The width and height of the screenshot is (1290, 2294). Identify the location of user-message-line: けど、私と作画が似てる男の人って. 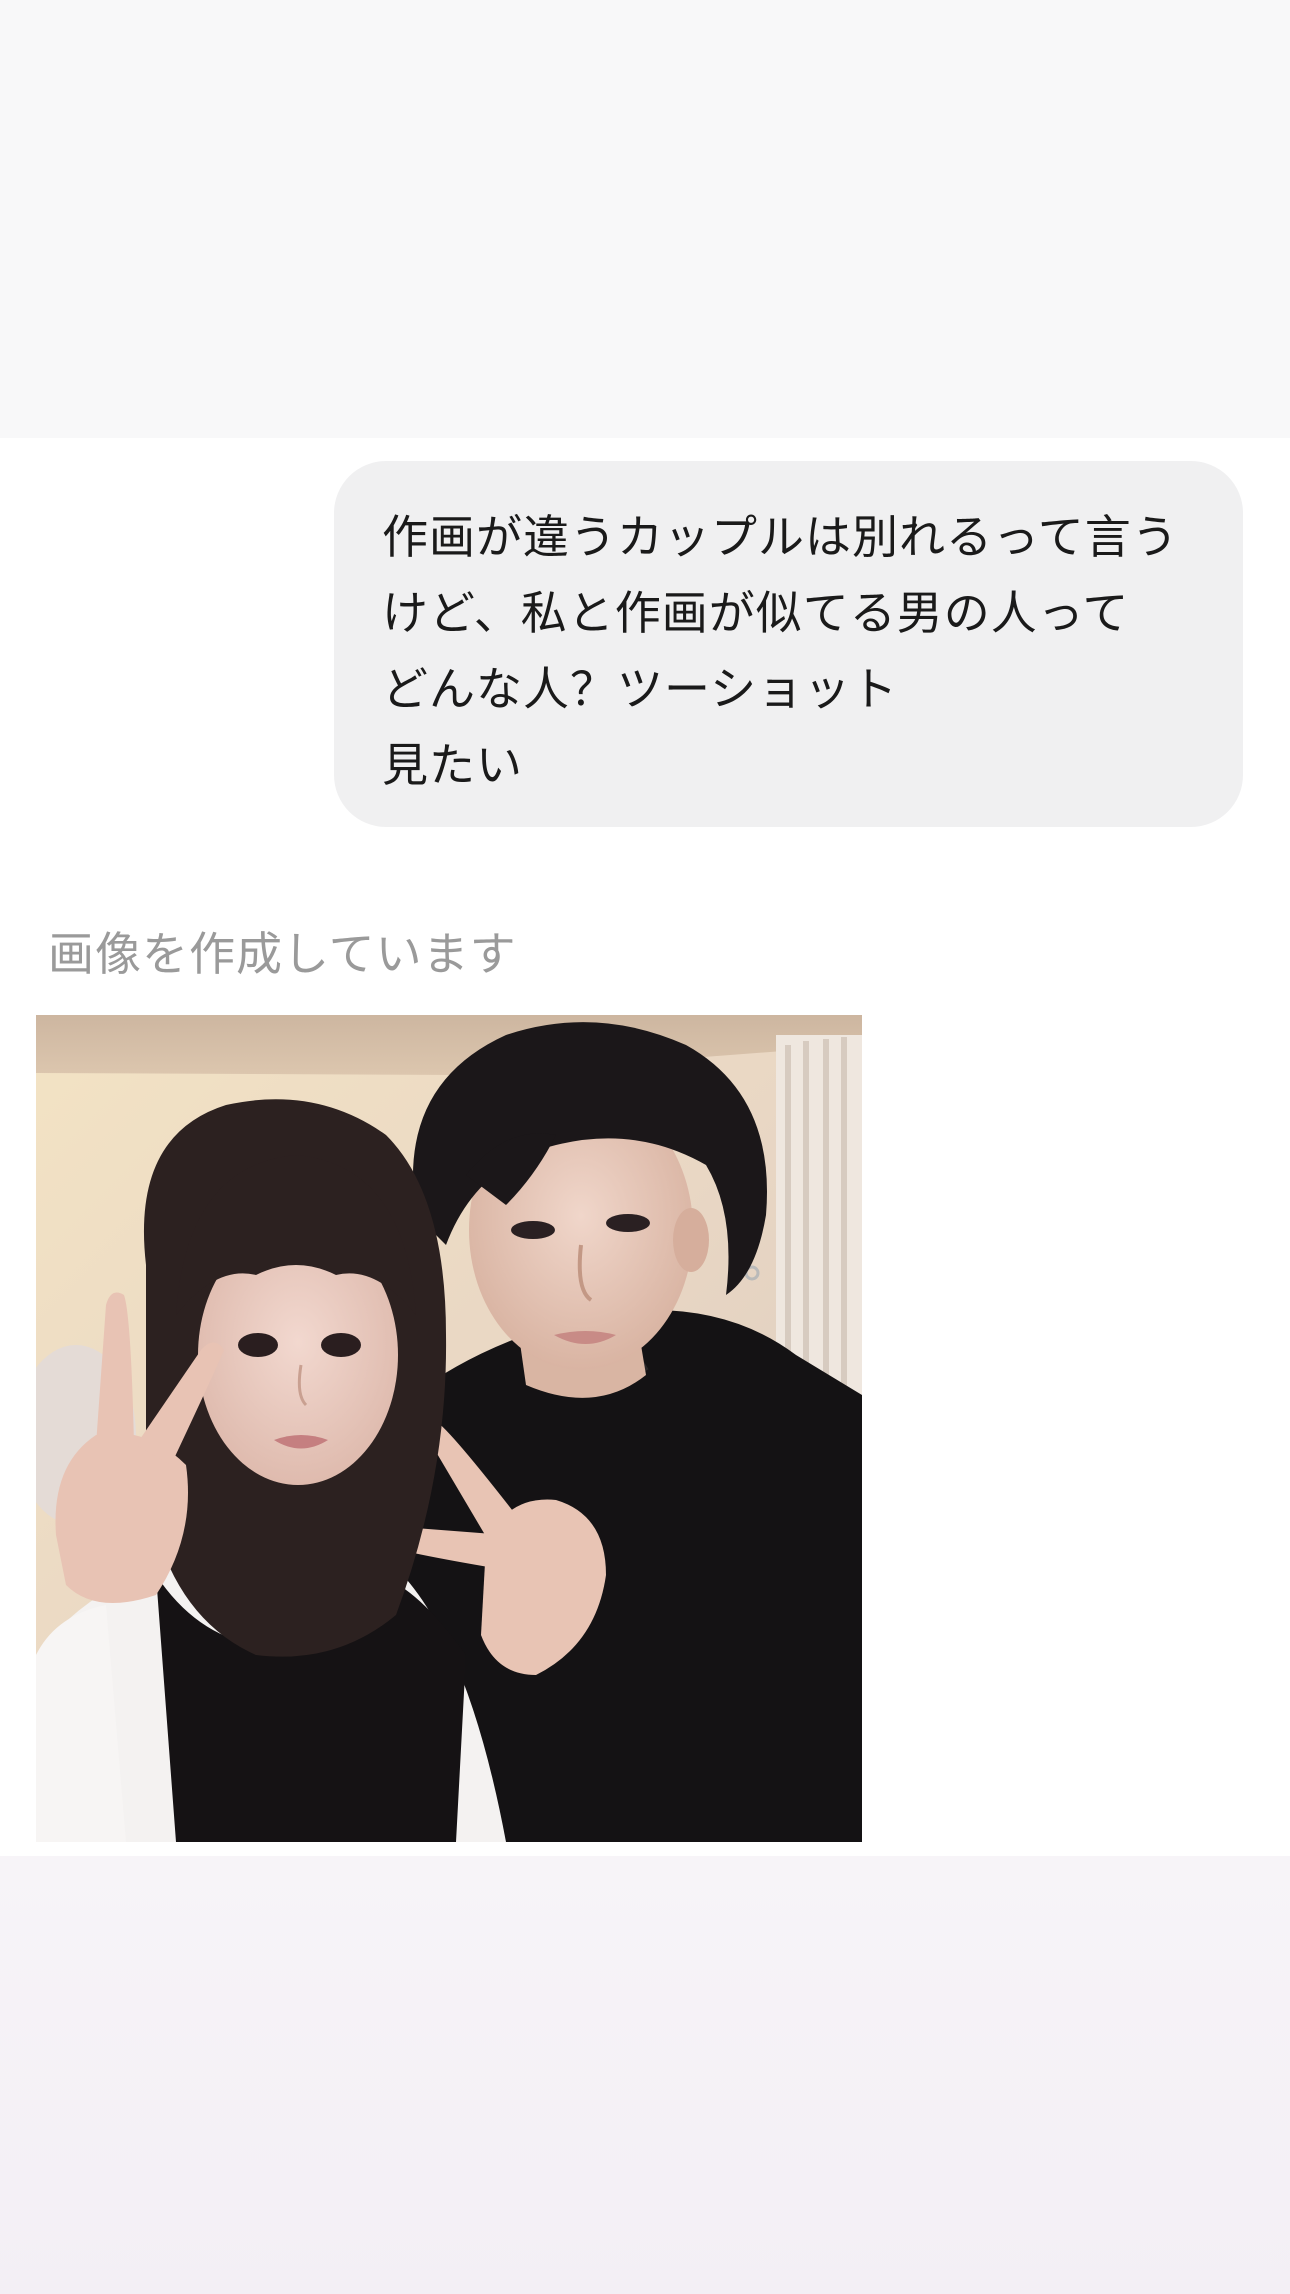
(756, 613).